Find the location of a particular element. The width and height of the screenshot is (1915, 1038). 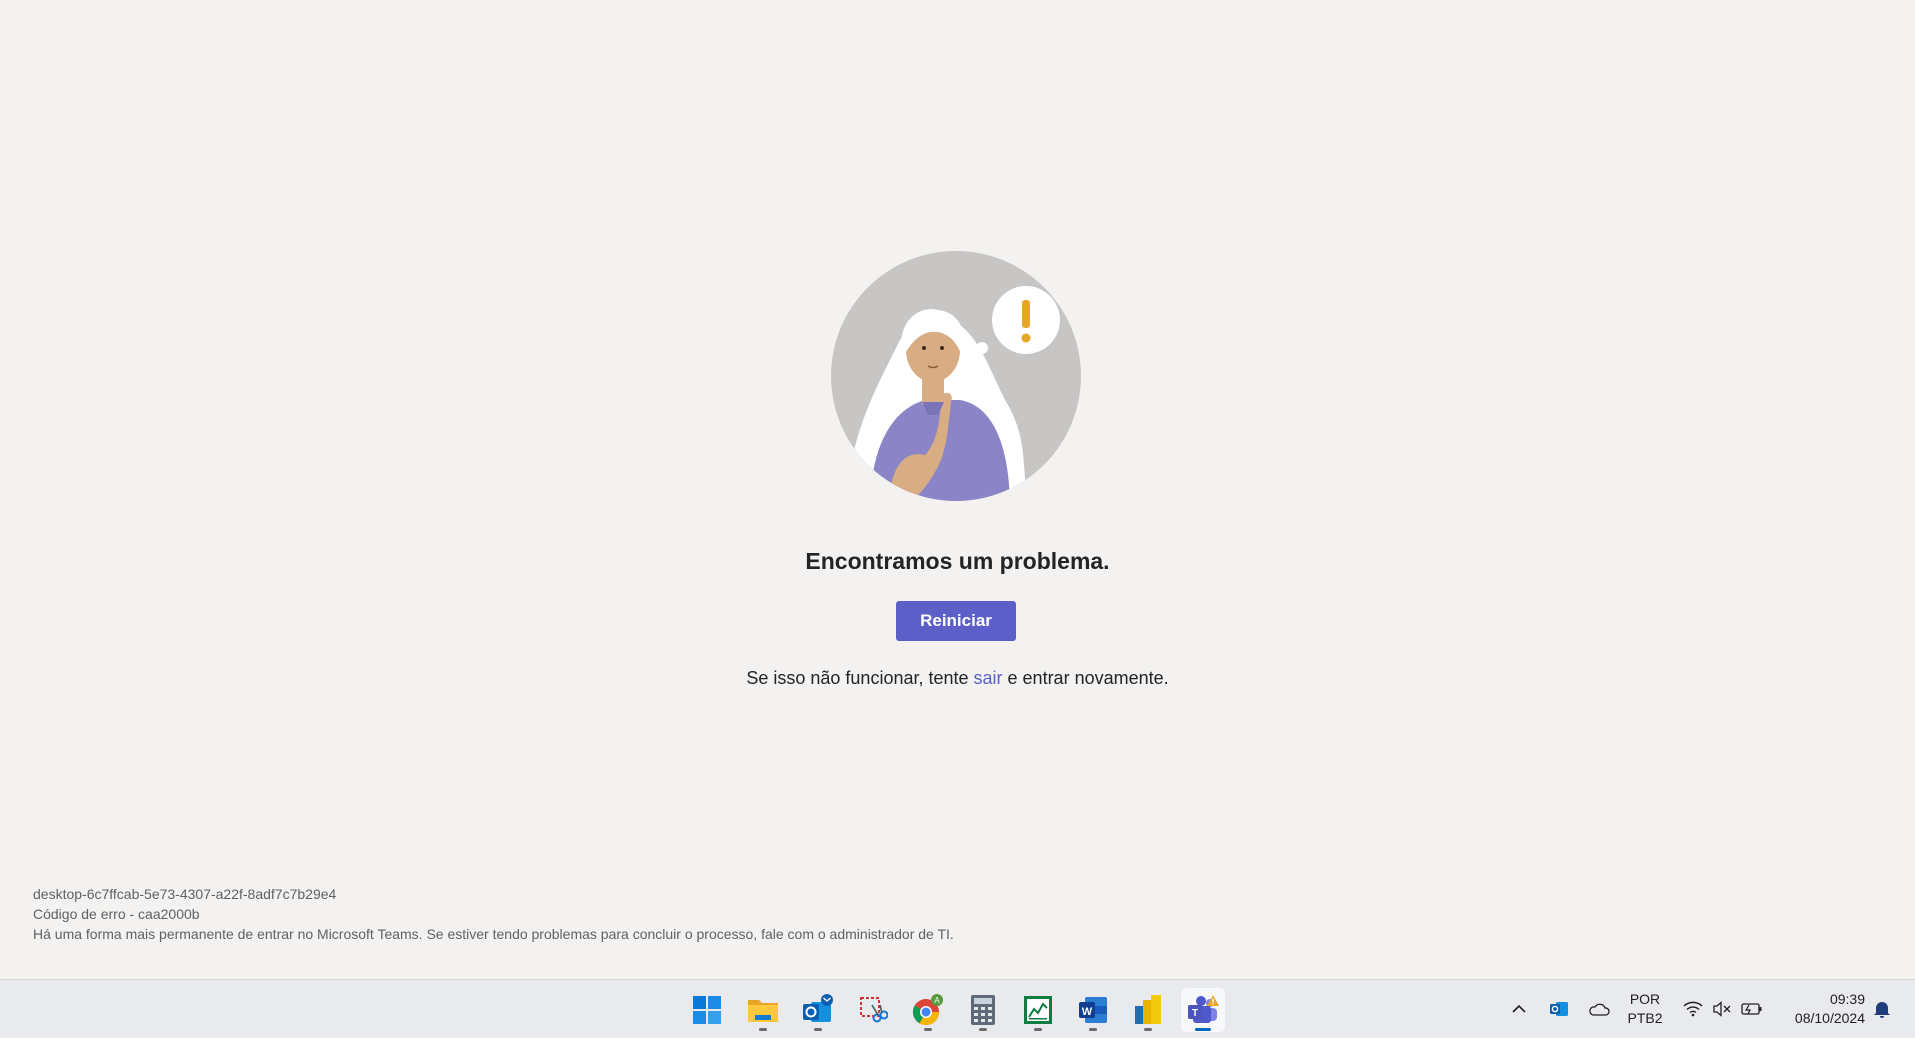

tray-network is located at coordinates (1693, 1009).